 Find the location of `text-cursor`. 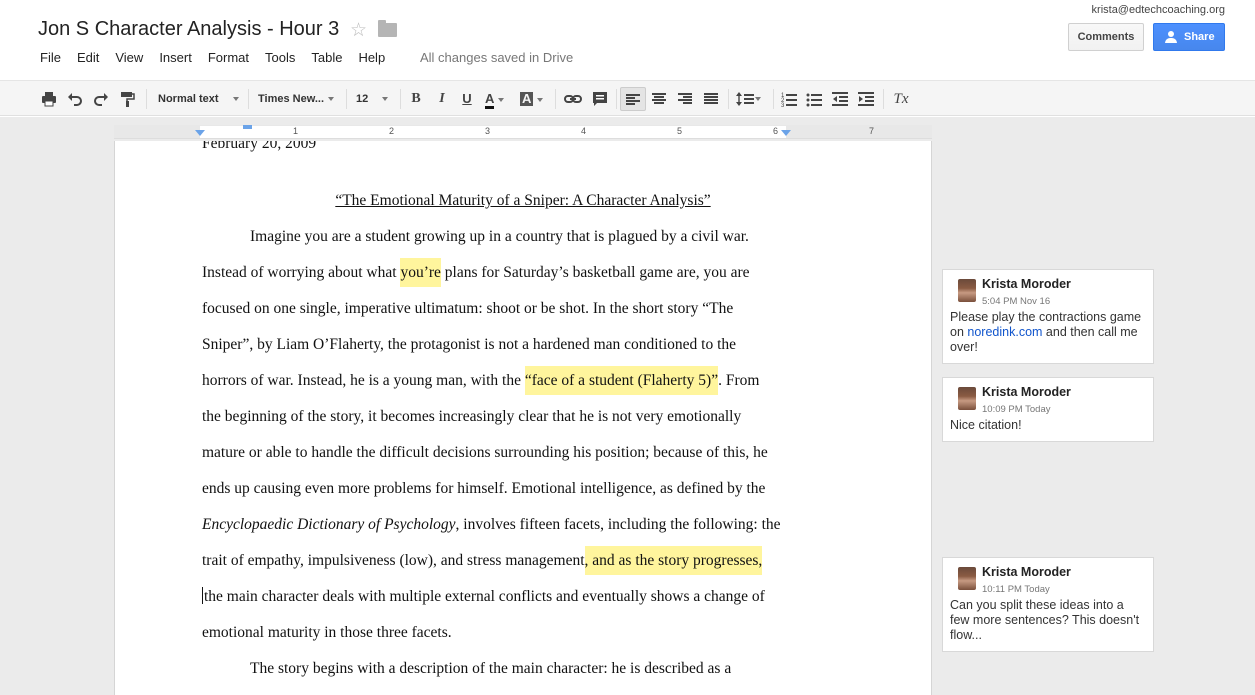

text-cursor is located at coordinates (202, 595).